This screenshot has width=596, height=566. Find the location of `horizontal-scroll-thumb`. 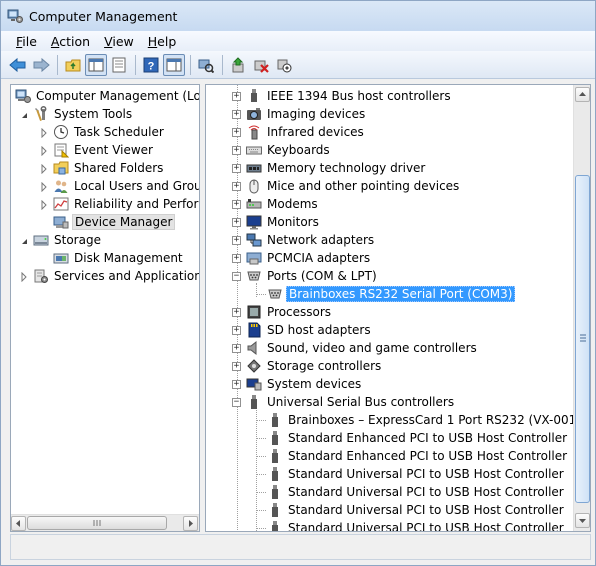

horizontal-scroll-thumb is located at coordinates (97, 523).